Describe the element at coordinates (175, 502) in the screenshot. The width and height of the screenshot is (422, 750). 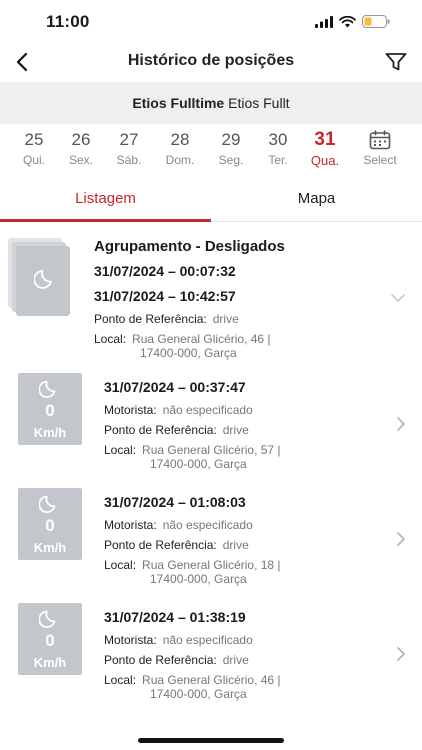
I see `item-timestamp: 31/07/2024 – 01:08:03` at that location.